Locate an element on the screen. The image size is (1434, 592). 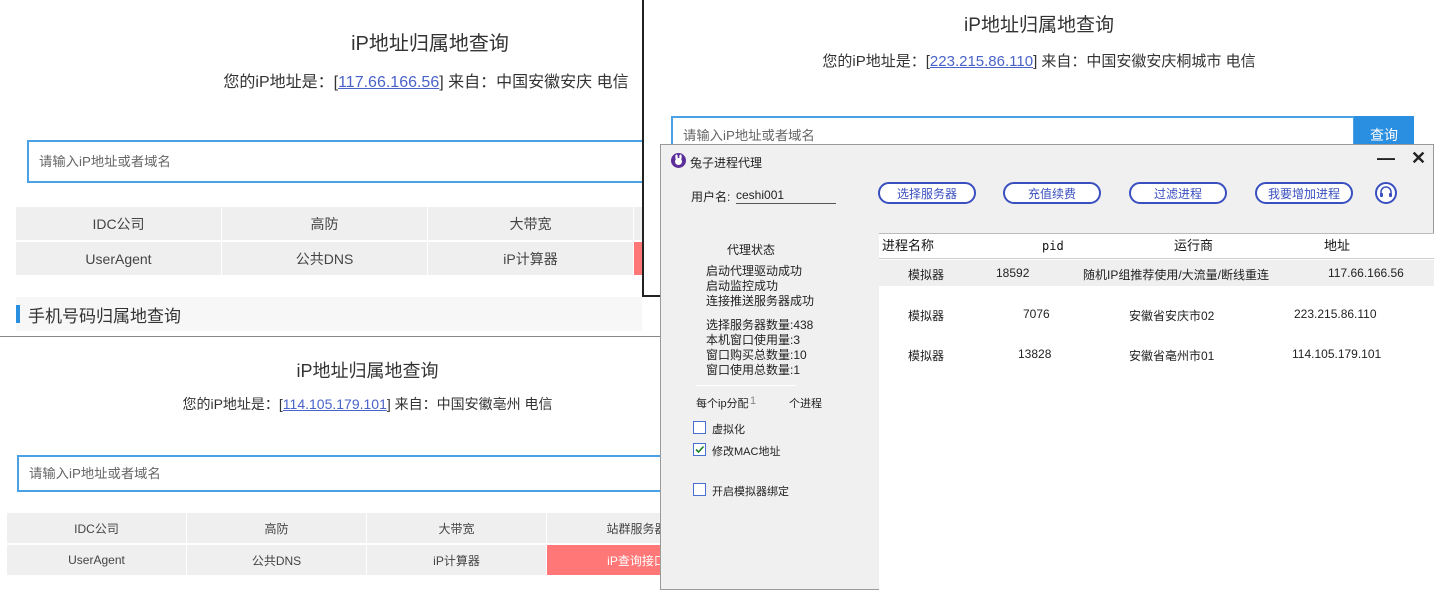
ip-info-line: 您的iP地址是：[223.215.86.110] 来自：中国安徽安庆桐城市 电信 is located at coordinates (1039, 60).